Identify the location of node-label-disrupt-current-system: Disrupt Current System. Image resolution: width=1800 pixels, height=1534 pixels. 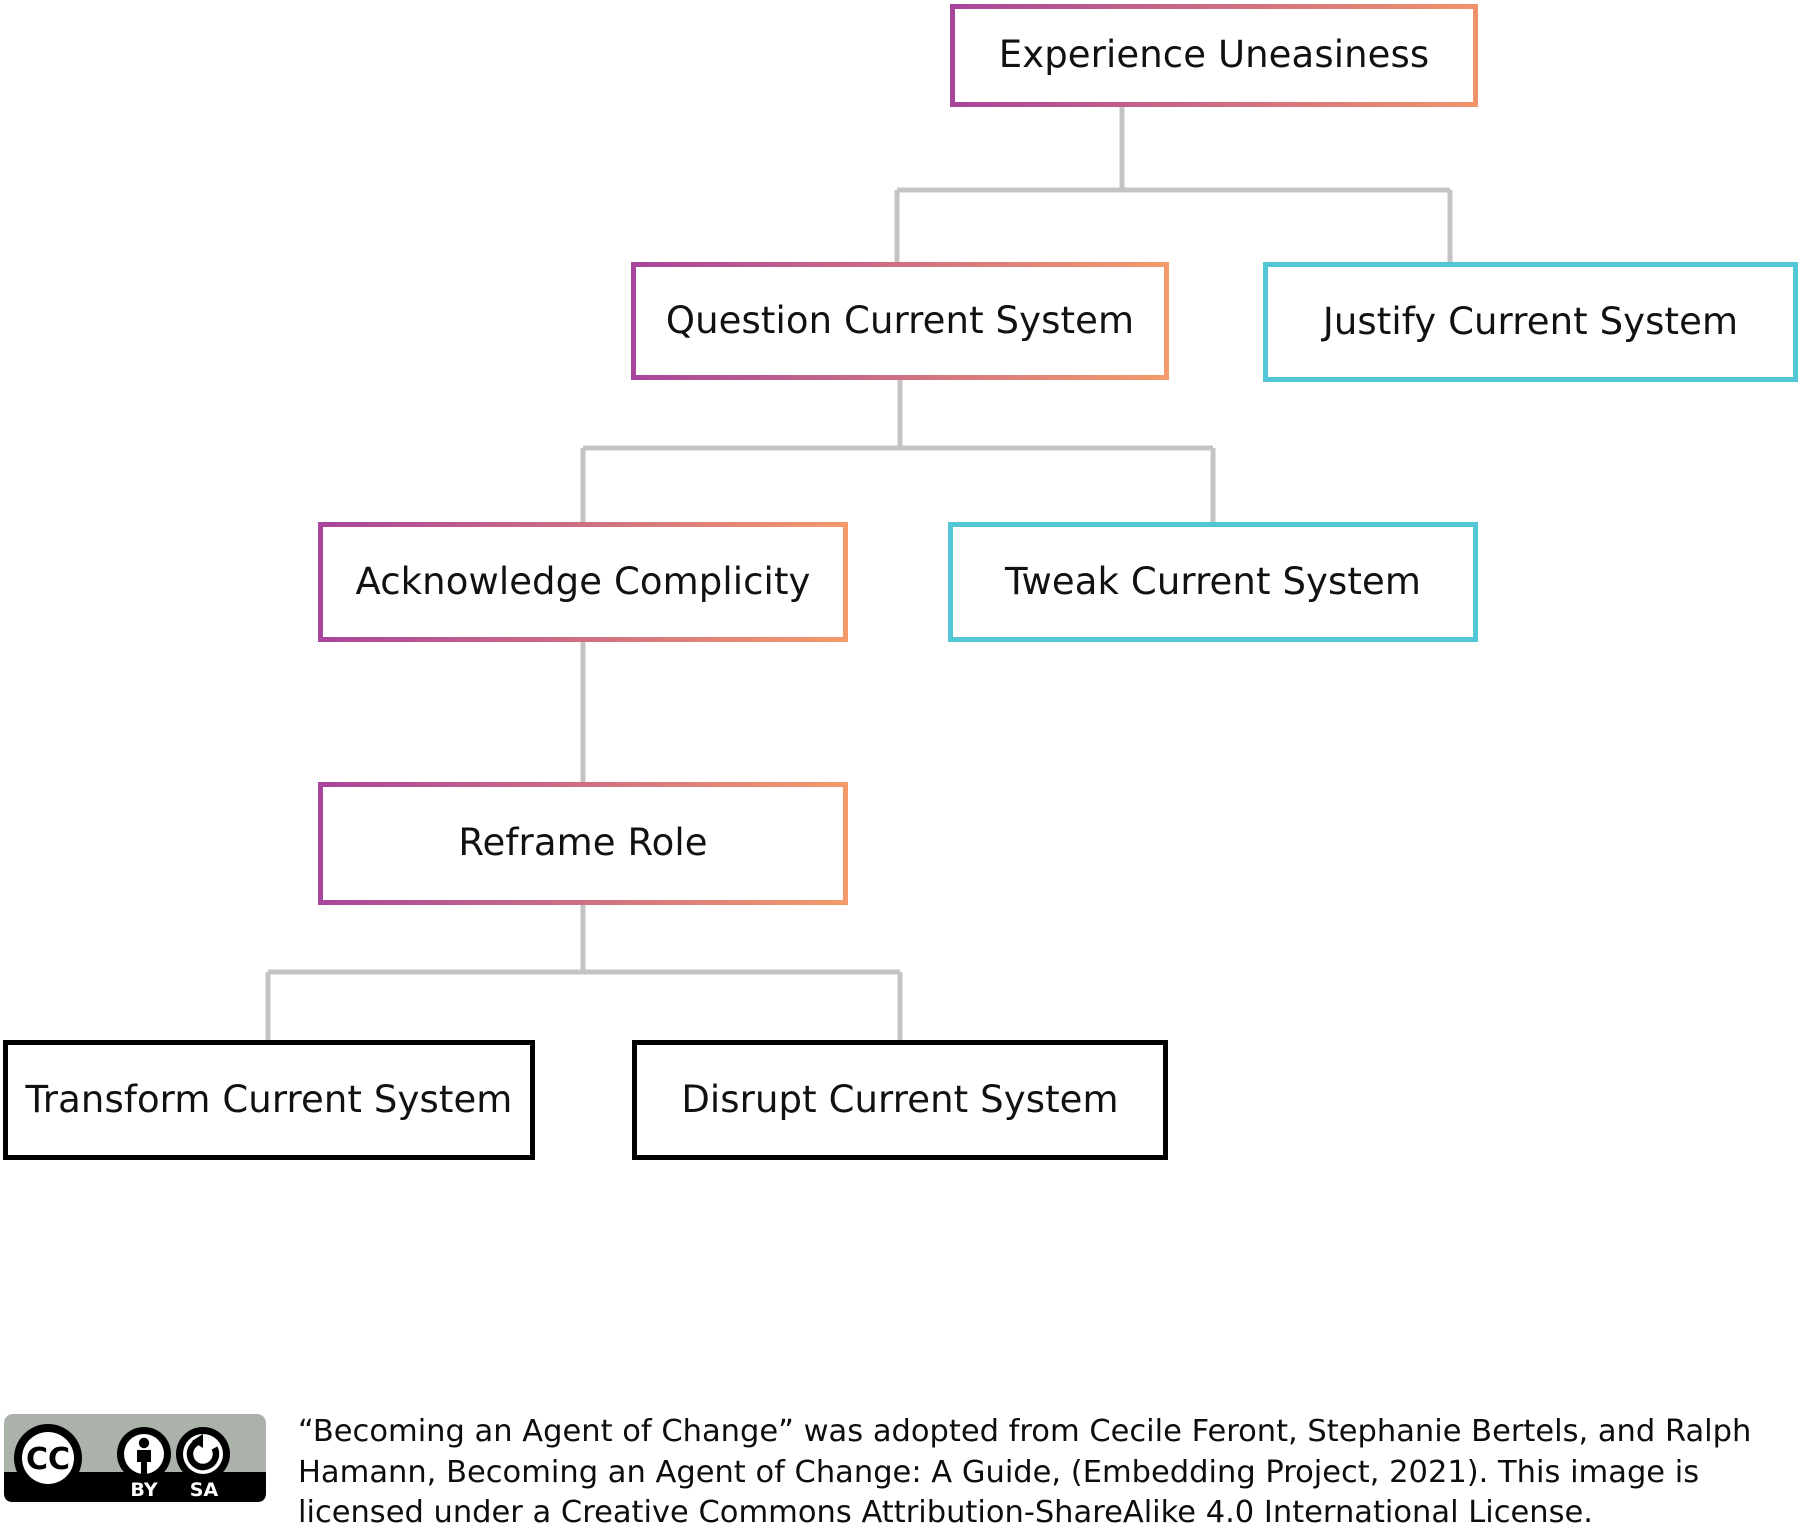
(900, 1099).